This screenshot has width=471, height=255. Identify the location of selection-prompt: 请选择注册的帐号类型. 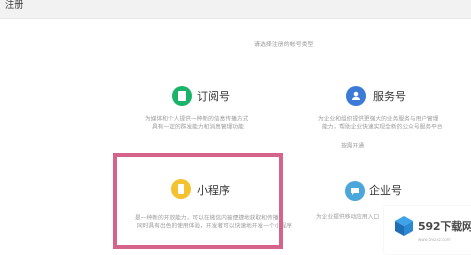
(284, 44).